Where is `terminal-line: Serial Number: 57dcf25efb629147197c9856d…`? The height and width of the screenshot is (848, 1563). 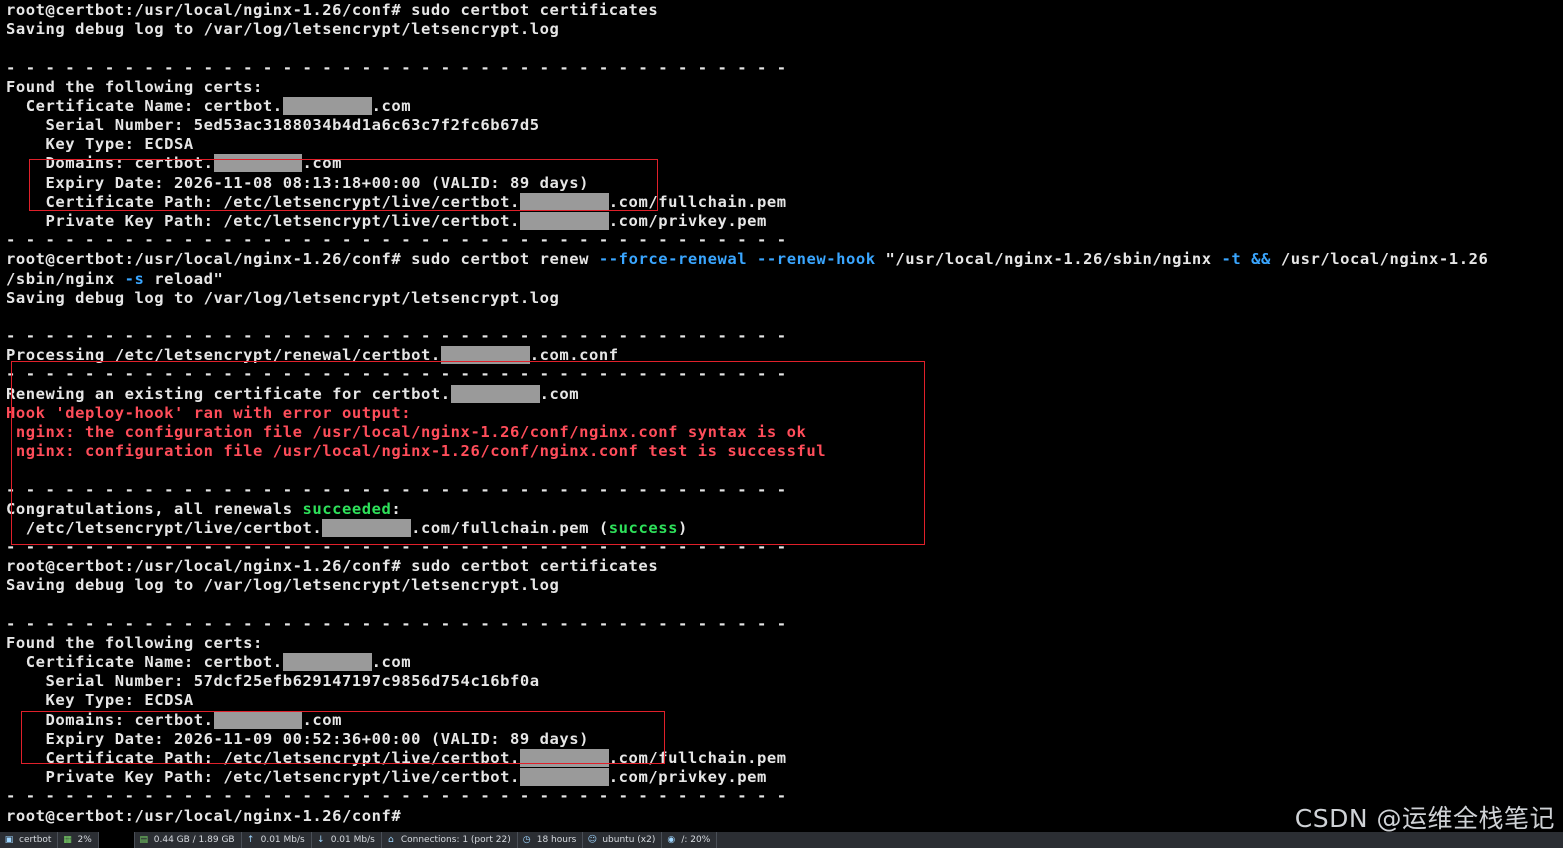
terminal-line: Serial Number: 57dcf25efb629147197c9856d… is located at coordinates (273, 681).